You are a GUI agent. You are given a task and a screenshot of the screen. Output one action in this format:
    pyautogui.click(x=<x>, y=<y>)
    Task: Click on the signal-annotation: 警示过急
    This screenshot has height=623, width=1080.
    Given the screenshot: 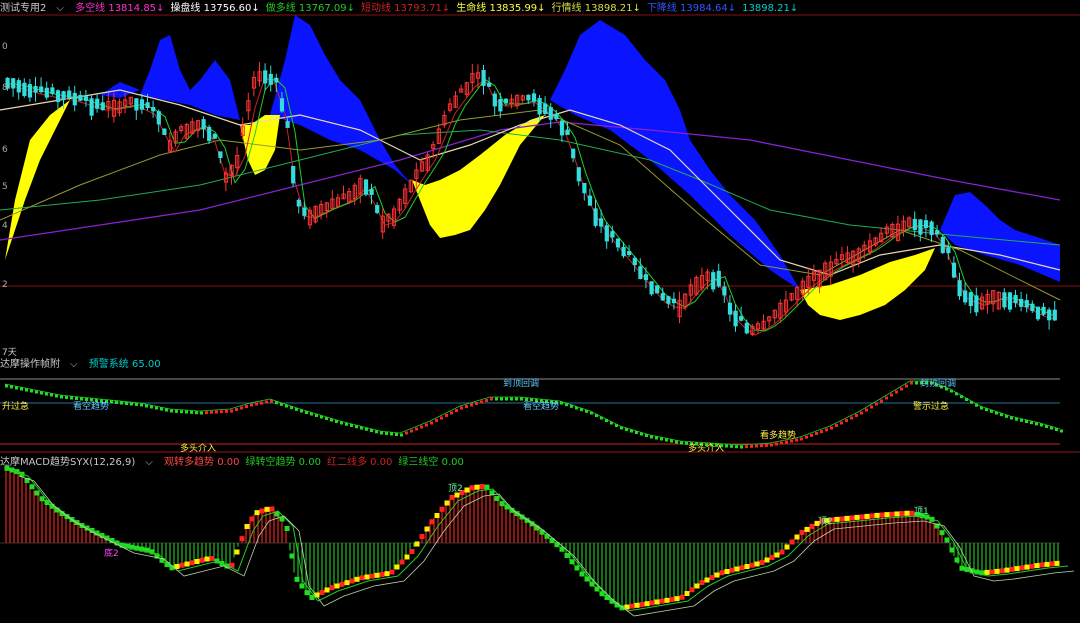 What is the action you would take?
    pyautogui.click(x=931, y=407)
    